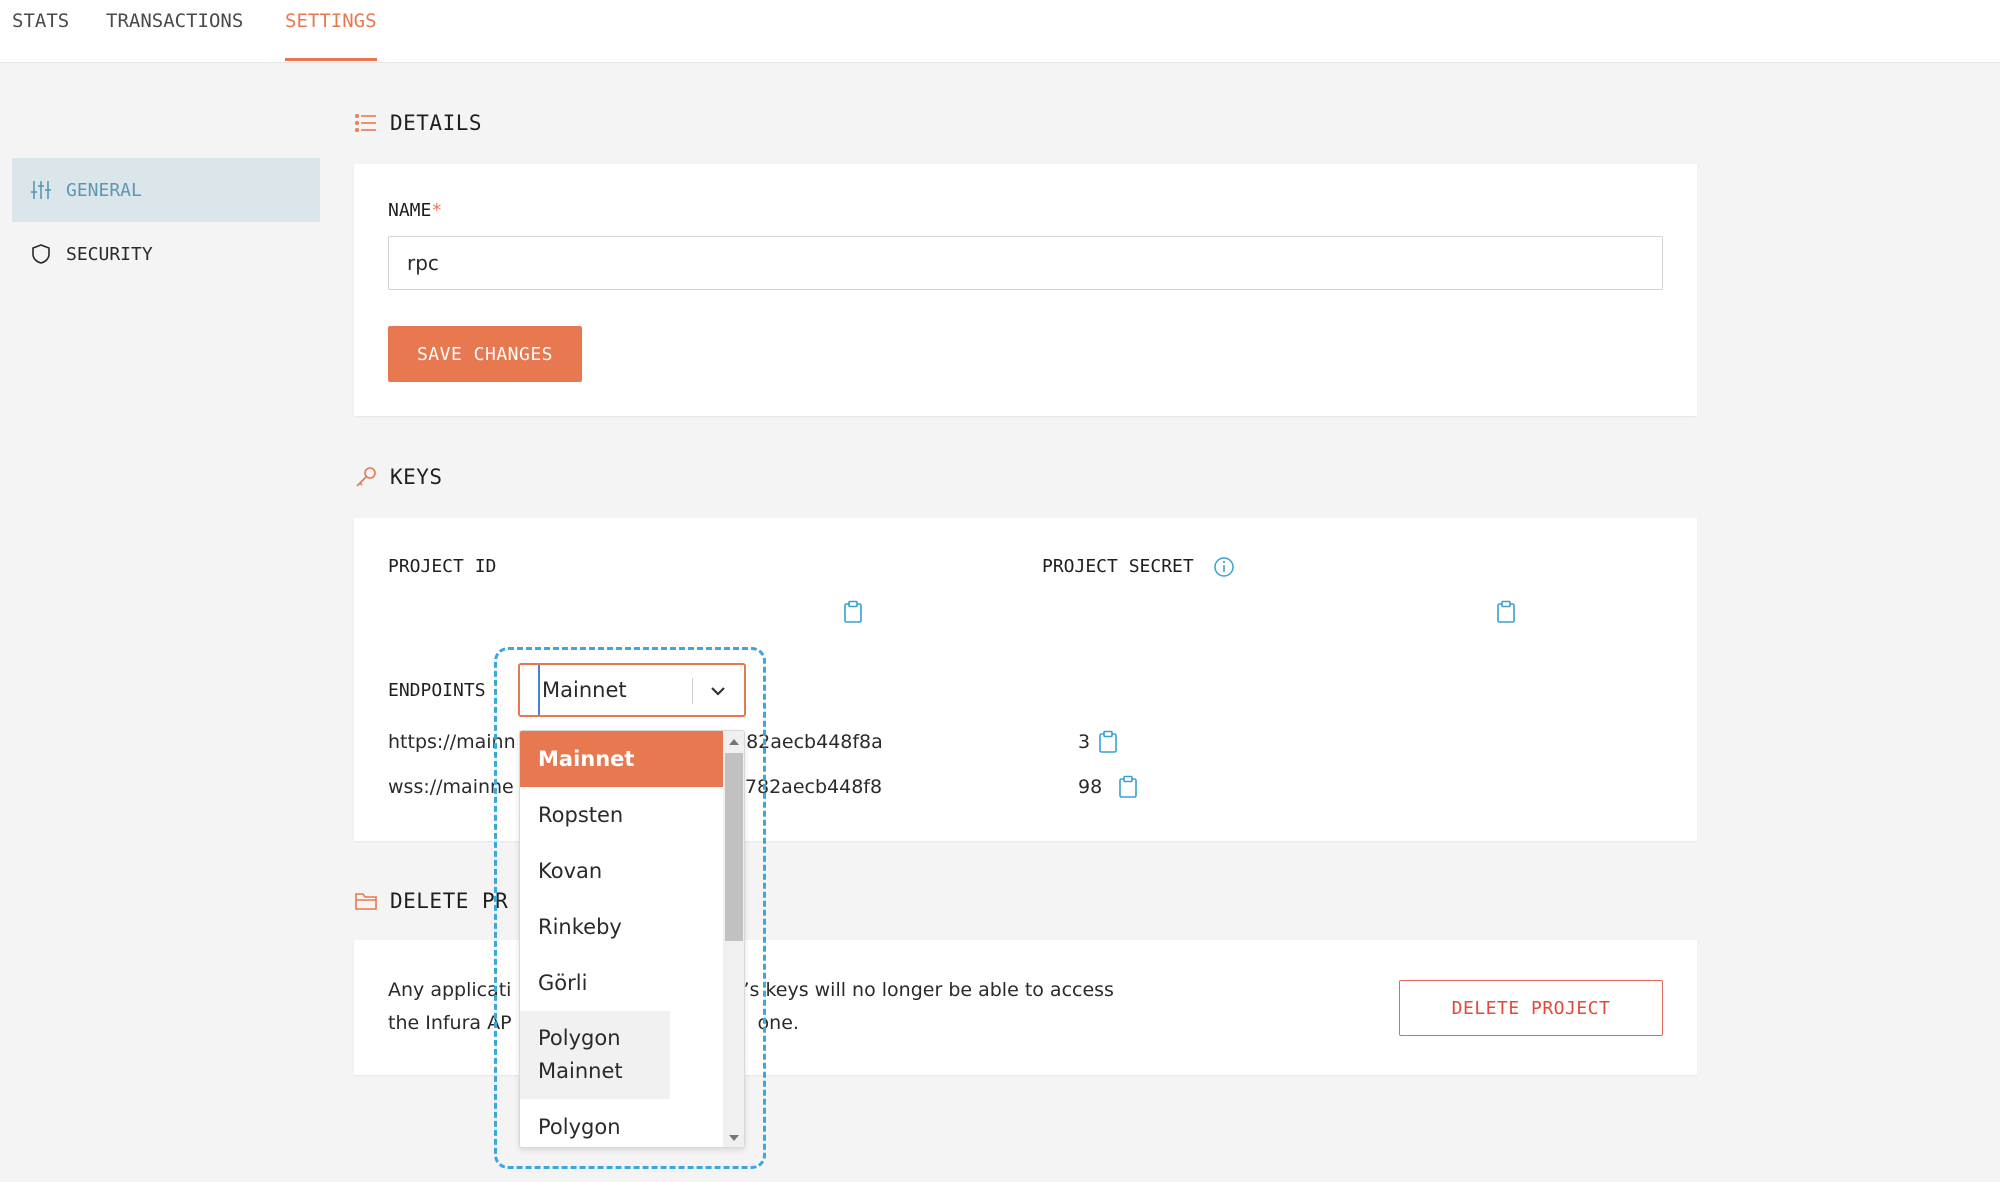 The image size is (2000, 1182). Describe the element at coordinates (621, 927) in the screenshot. I see `option-rinkeby: Rinkeby` at that location.